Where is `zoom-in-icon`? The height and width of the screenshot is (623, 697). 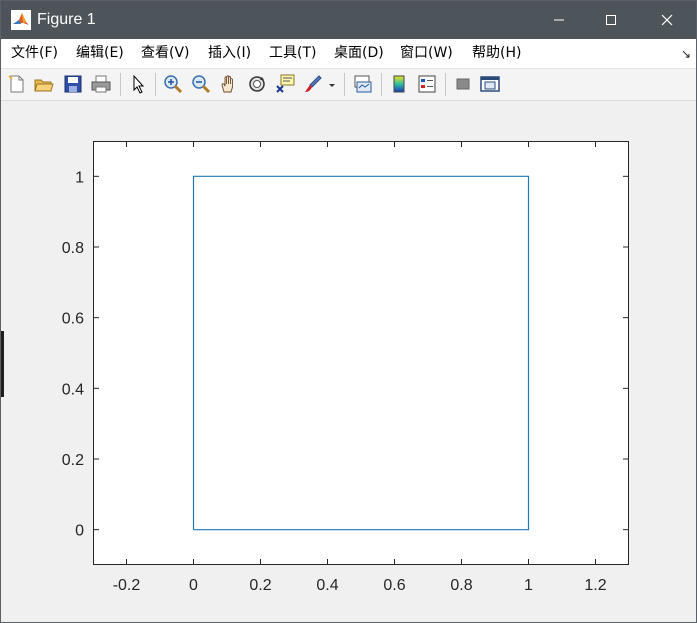 zoom-in-icon is located at coordinates (173, 84).